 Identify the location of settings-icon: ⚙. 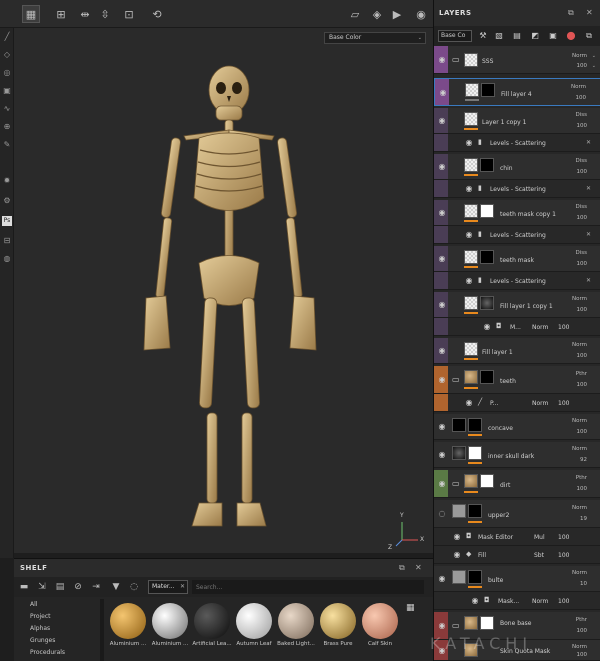
(7, 201).